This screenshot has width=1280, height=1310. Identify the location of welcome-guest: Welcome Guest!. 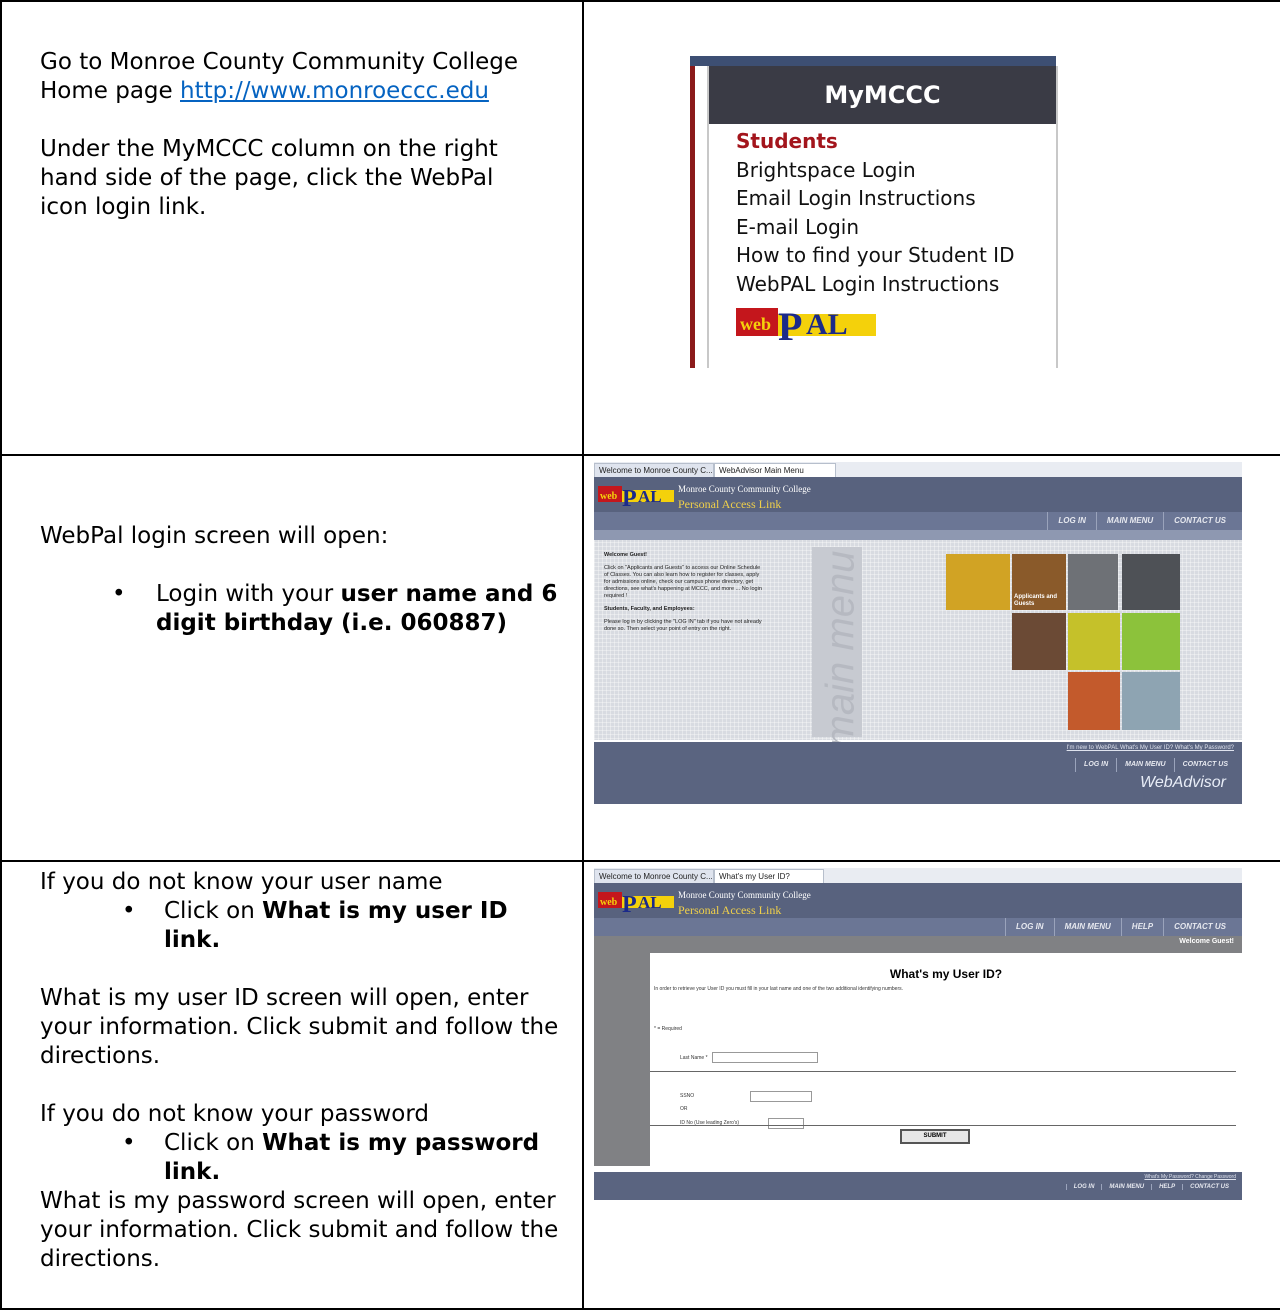
(1206, 941).